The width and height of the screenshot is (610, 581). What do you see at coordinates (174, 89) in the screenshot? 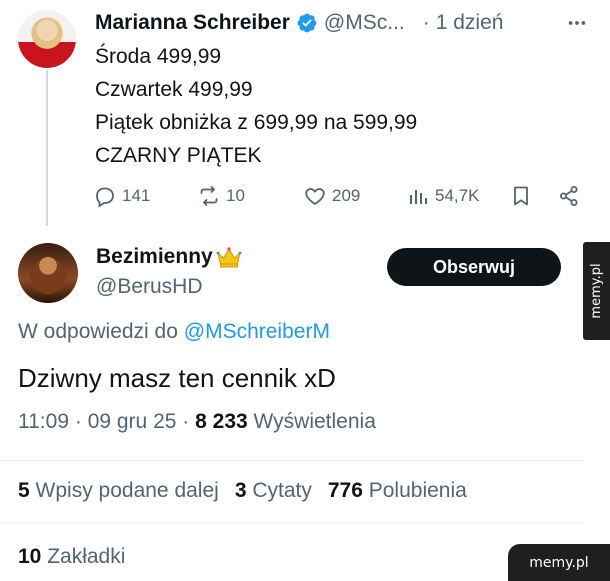
I see `tweet-line: Czwartek 499,99` at bounding box center [174, 89].